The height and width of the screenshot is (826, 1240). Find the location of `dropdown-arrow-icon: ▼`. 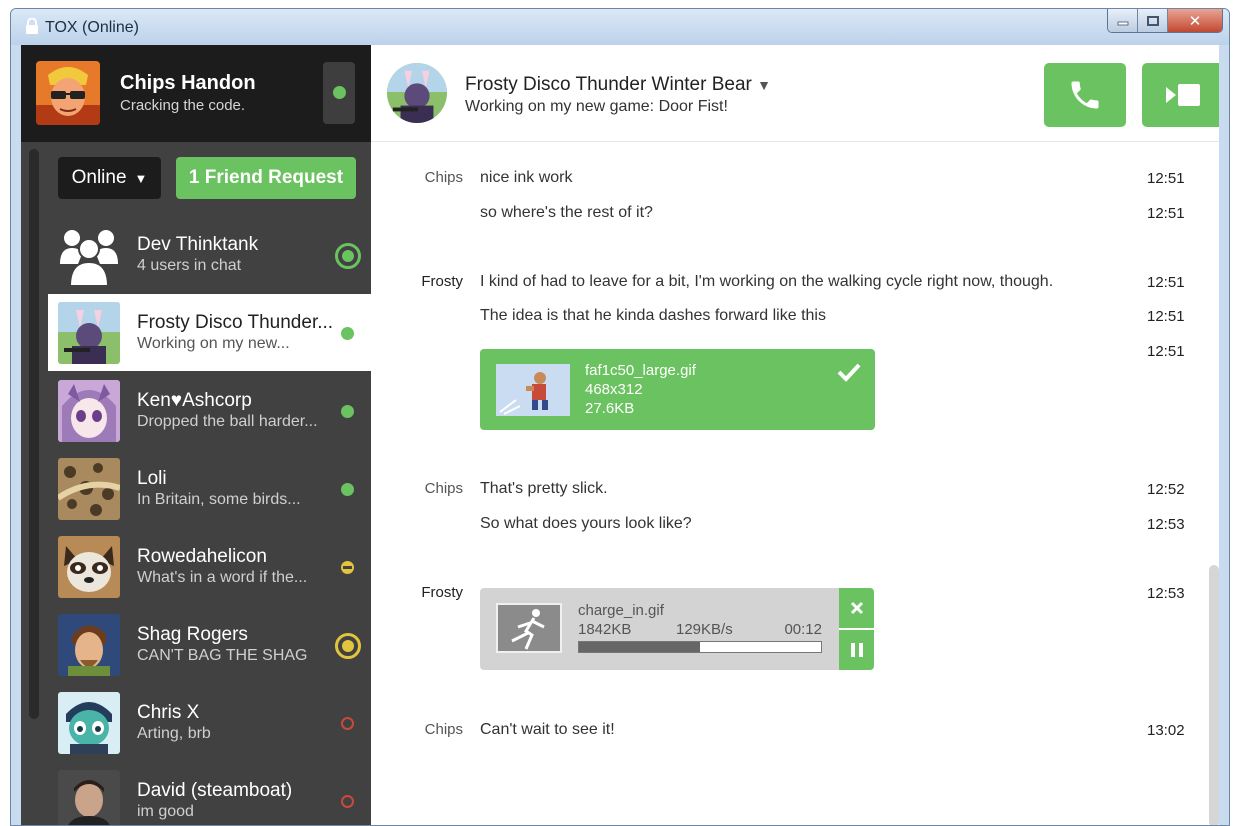

dropdown-arrow-icon: ▼ is located at coordinates (141, 178).